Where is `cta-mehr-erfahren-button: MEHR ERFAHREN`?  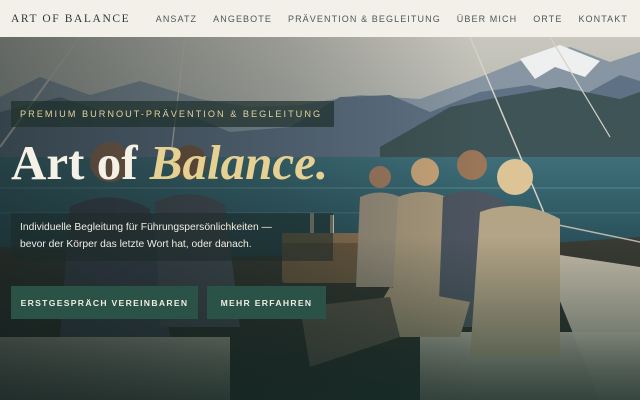
cta-mehr-erfahren-button: MEHR ERFAHREN is located at coordinates (266, 302).